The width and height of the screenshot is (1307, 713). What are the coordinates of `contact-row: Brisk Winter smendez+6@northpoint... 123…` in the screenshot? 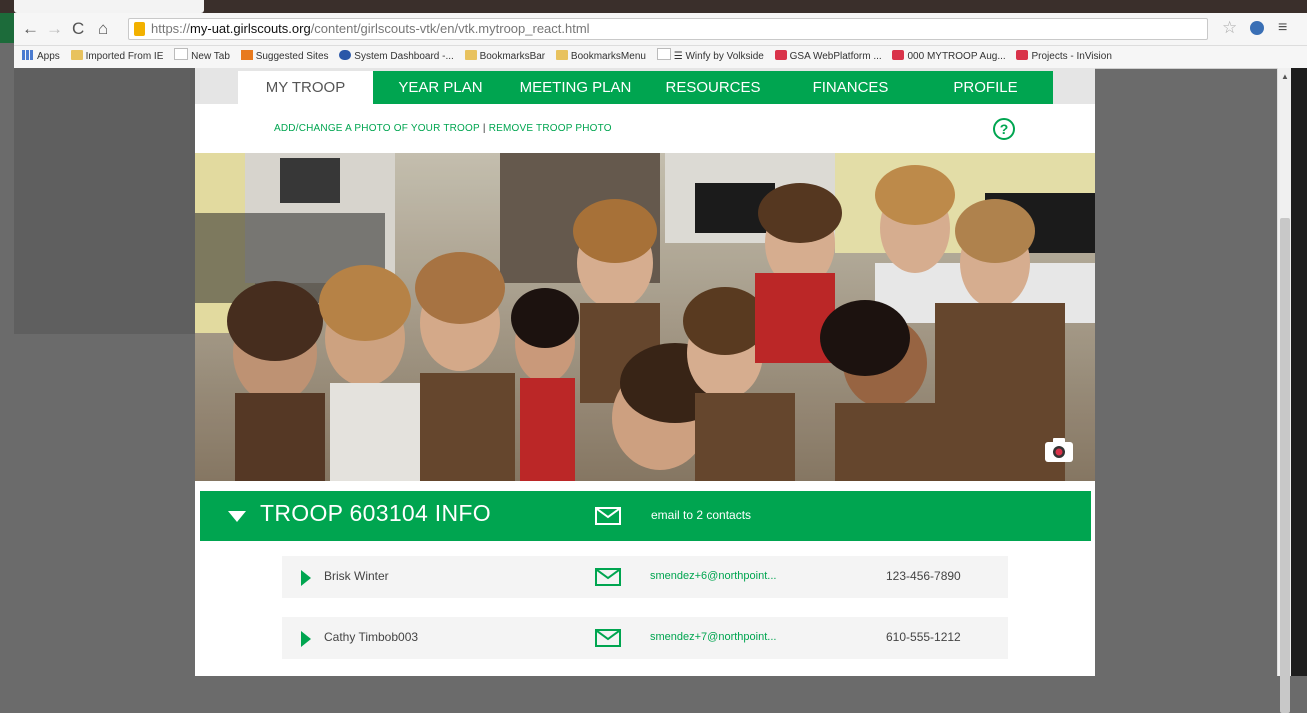 It's located at (645, 577).